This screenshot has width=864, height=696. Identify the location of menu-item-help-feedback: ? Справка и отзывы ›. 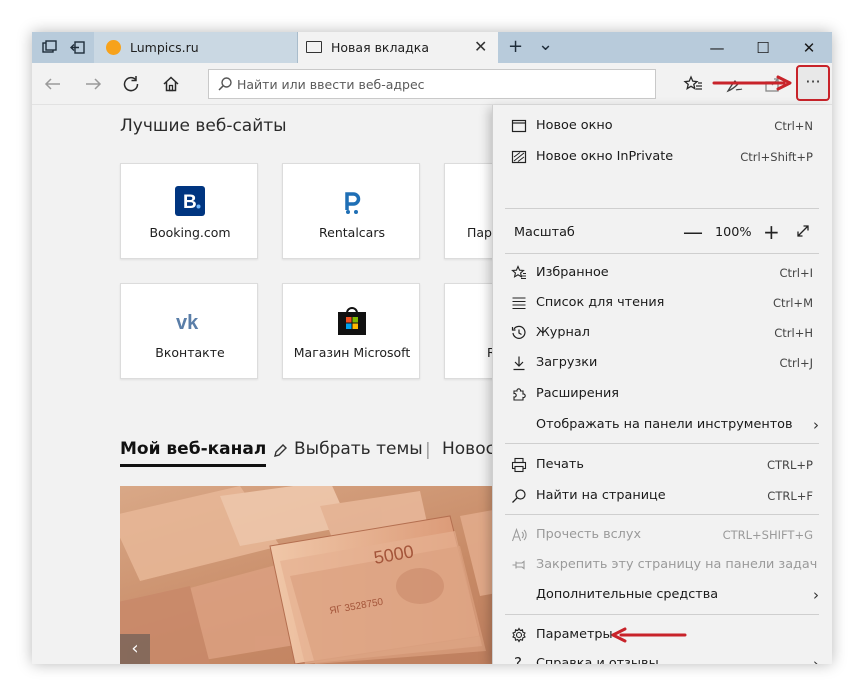
(662, 656).